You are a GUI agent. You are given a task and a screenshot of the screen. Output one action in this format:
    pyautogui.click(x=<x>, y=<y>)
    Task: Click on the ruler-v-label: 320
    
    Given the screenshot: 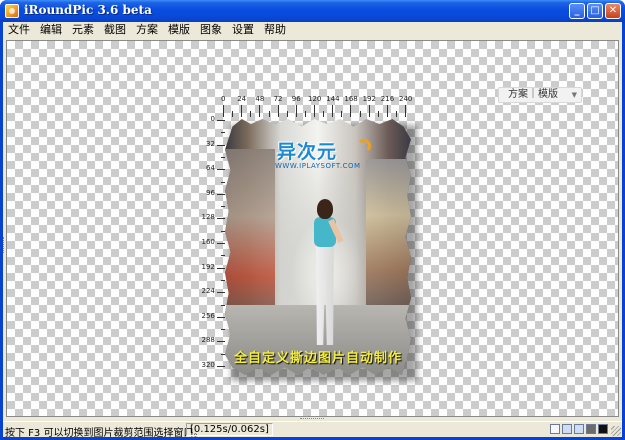 What is the action you would take?
    pyautogui.click(x=208, y=365)
    